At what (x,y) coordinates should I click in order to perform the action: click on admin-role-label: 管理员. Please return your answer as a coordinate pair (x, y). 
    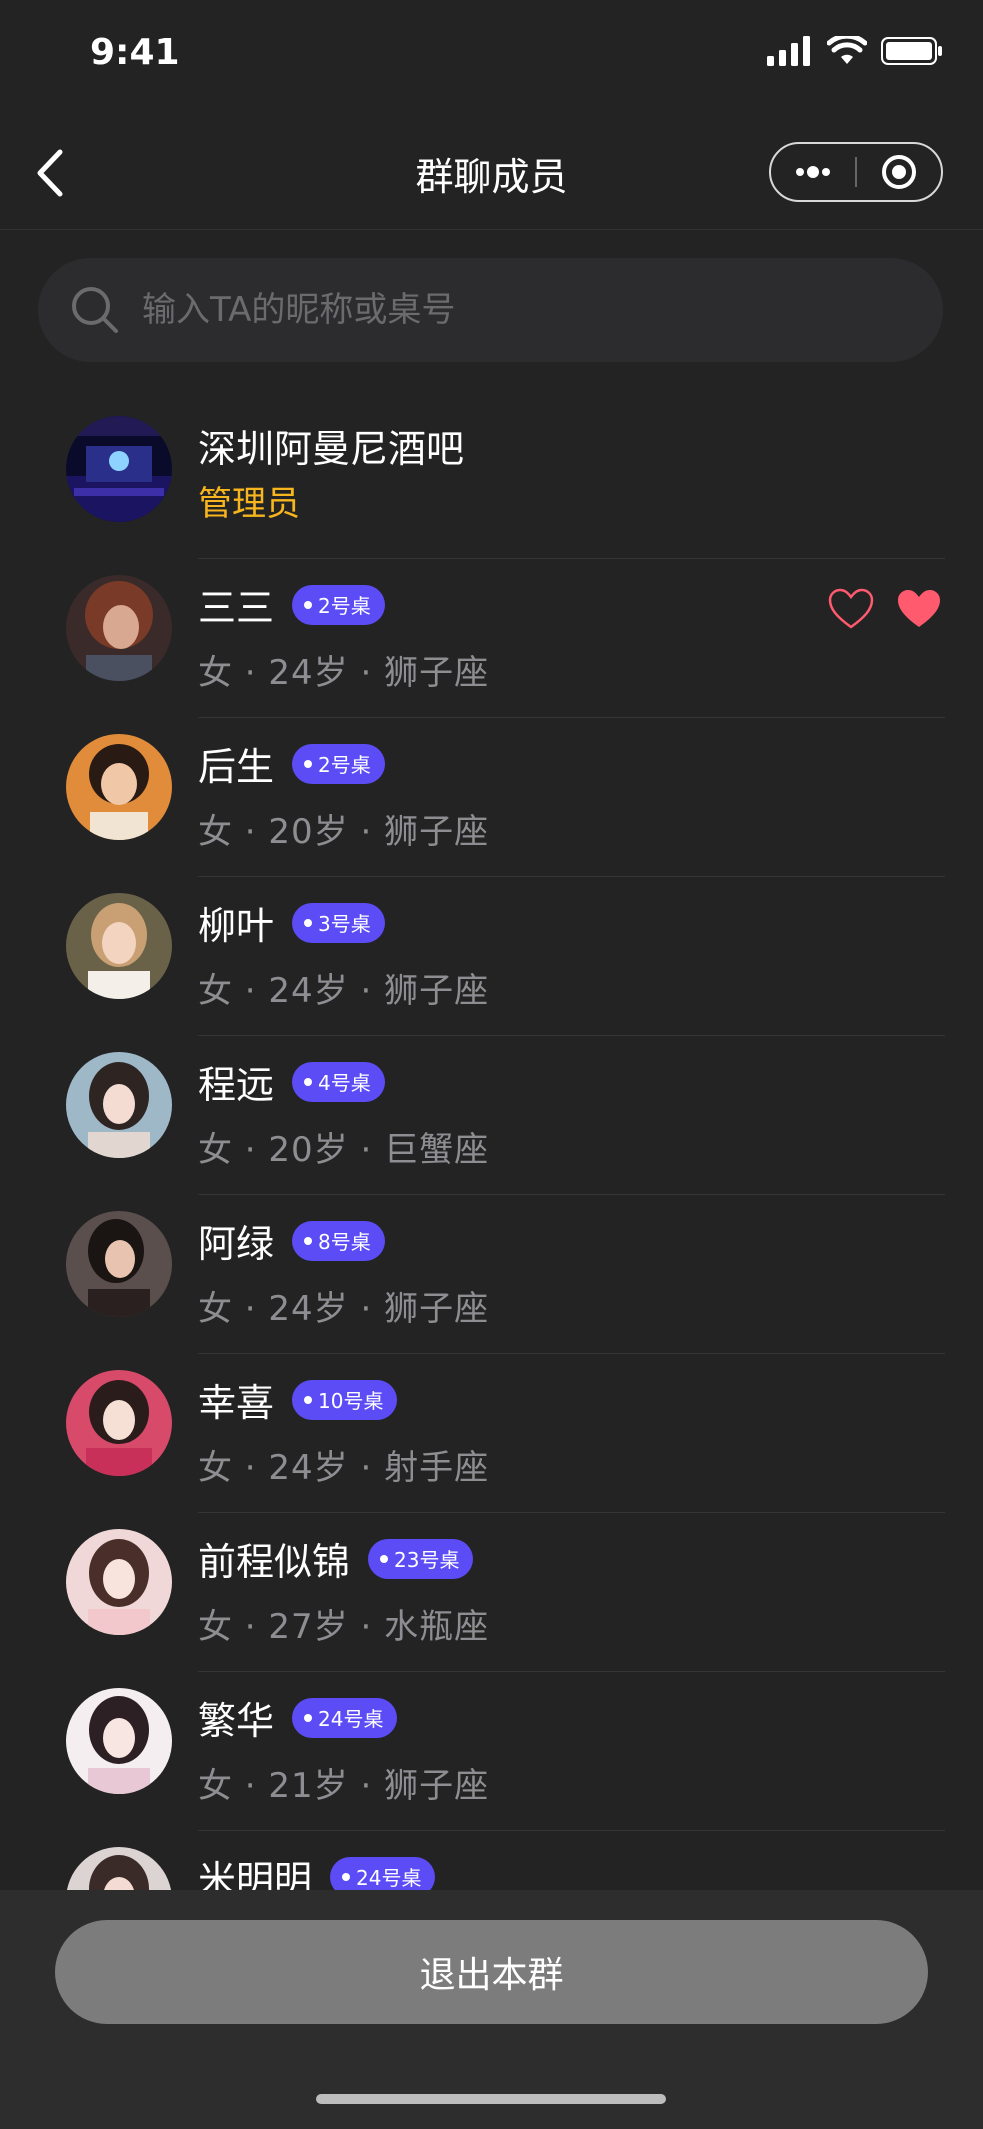
    Looking at the image, I should click on (249, 504).